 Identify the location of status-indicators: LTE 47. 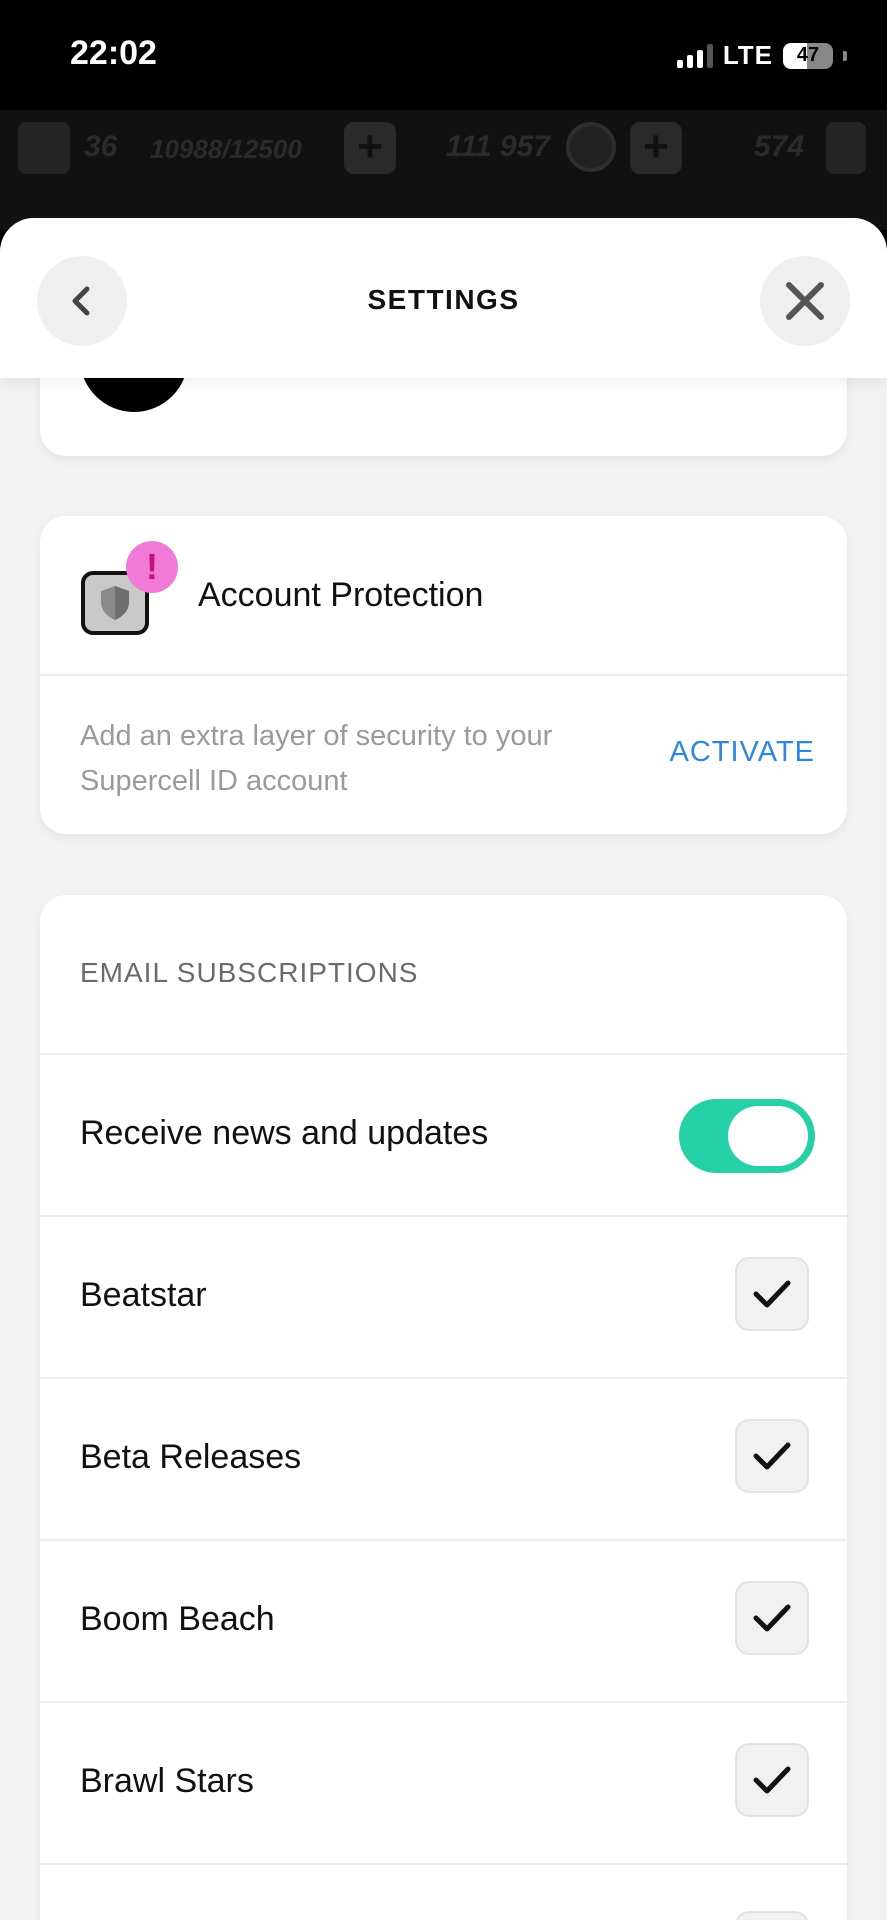
(761, 55).